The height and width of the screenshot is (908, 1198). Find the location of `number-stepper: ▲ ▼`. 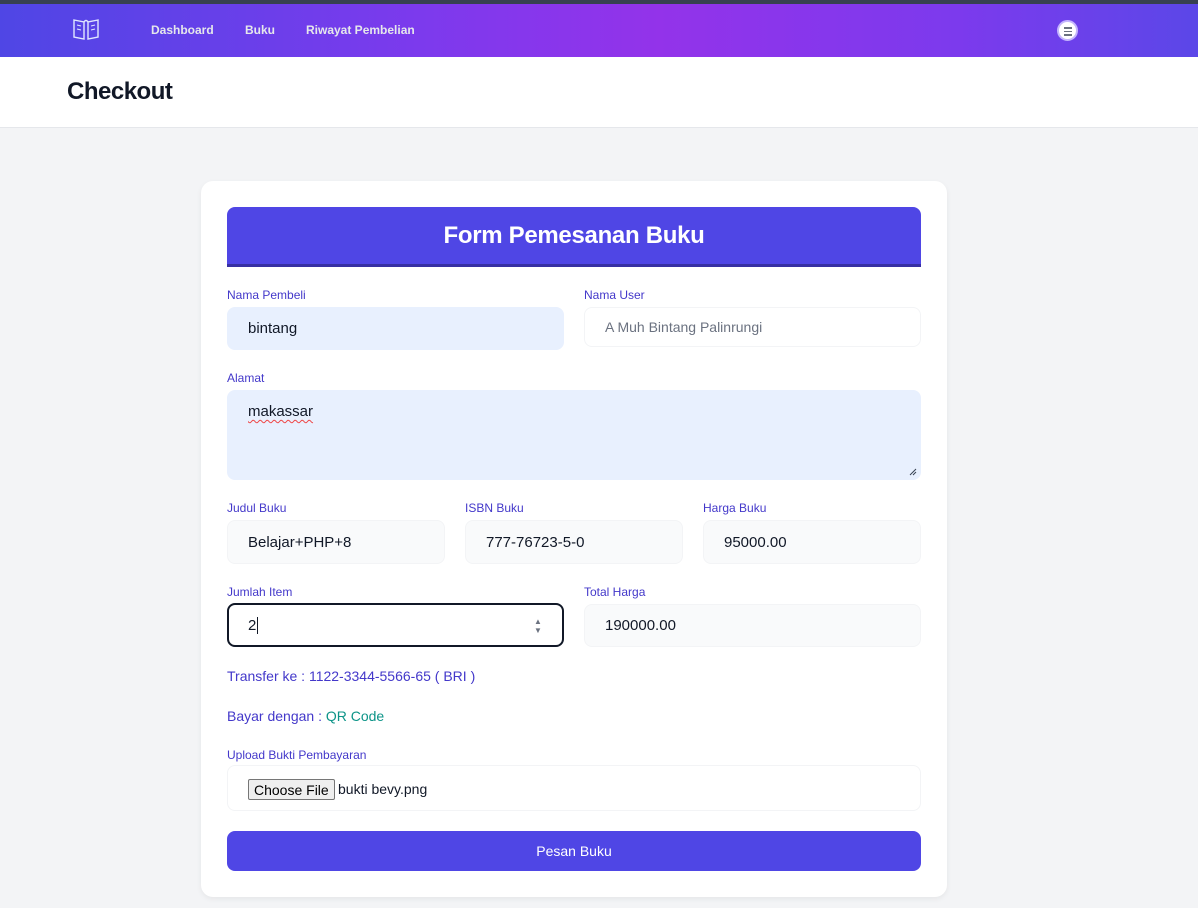

number-stepper: ▲ ▼ is located at coordinates (538, 626).